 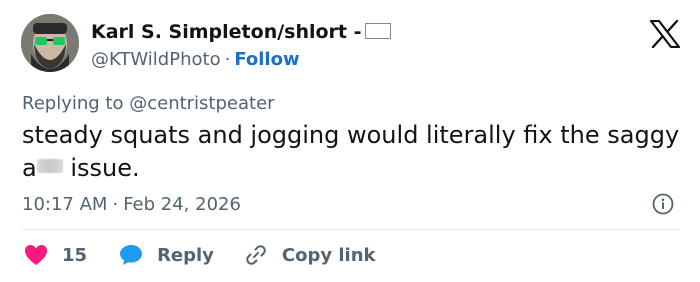 What do you see at coordinates (185, 255) in the screenshot?
I see `reply-label: Reply` at bounding box center [185, 255].